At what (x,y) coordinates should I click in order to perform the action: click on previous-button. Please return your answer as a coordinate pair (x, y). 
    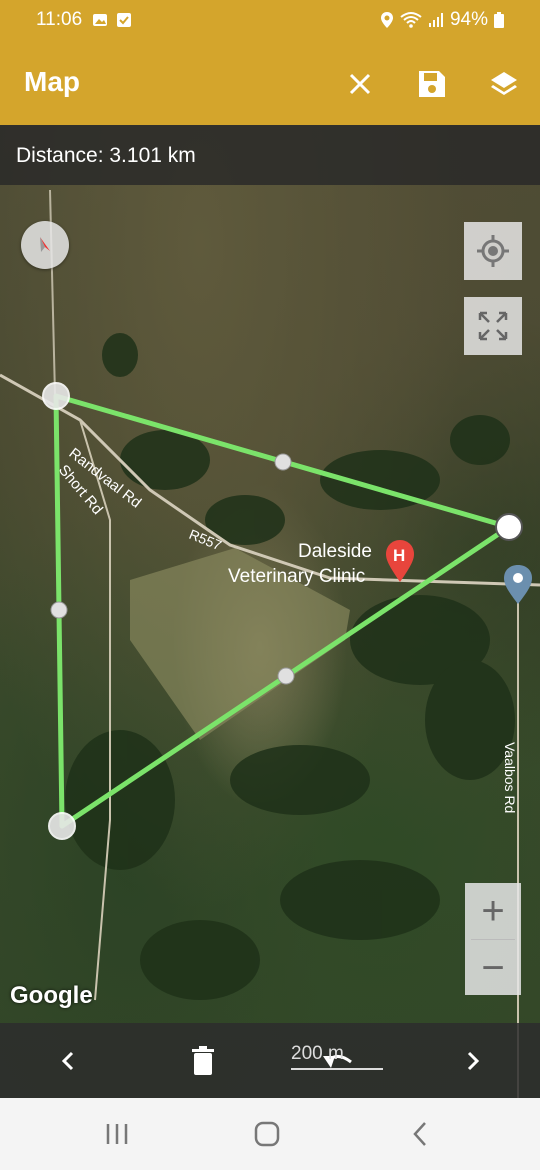
    Looking at the image, I should click on (68, 1061).